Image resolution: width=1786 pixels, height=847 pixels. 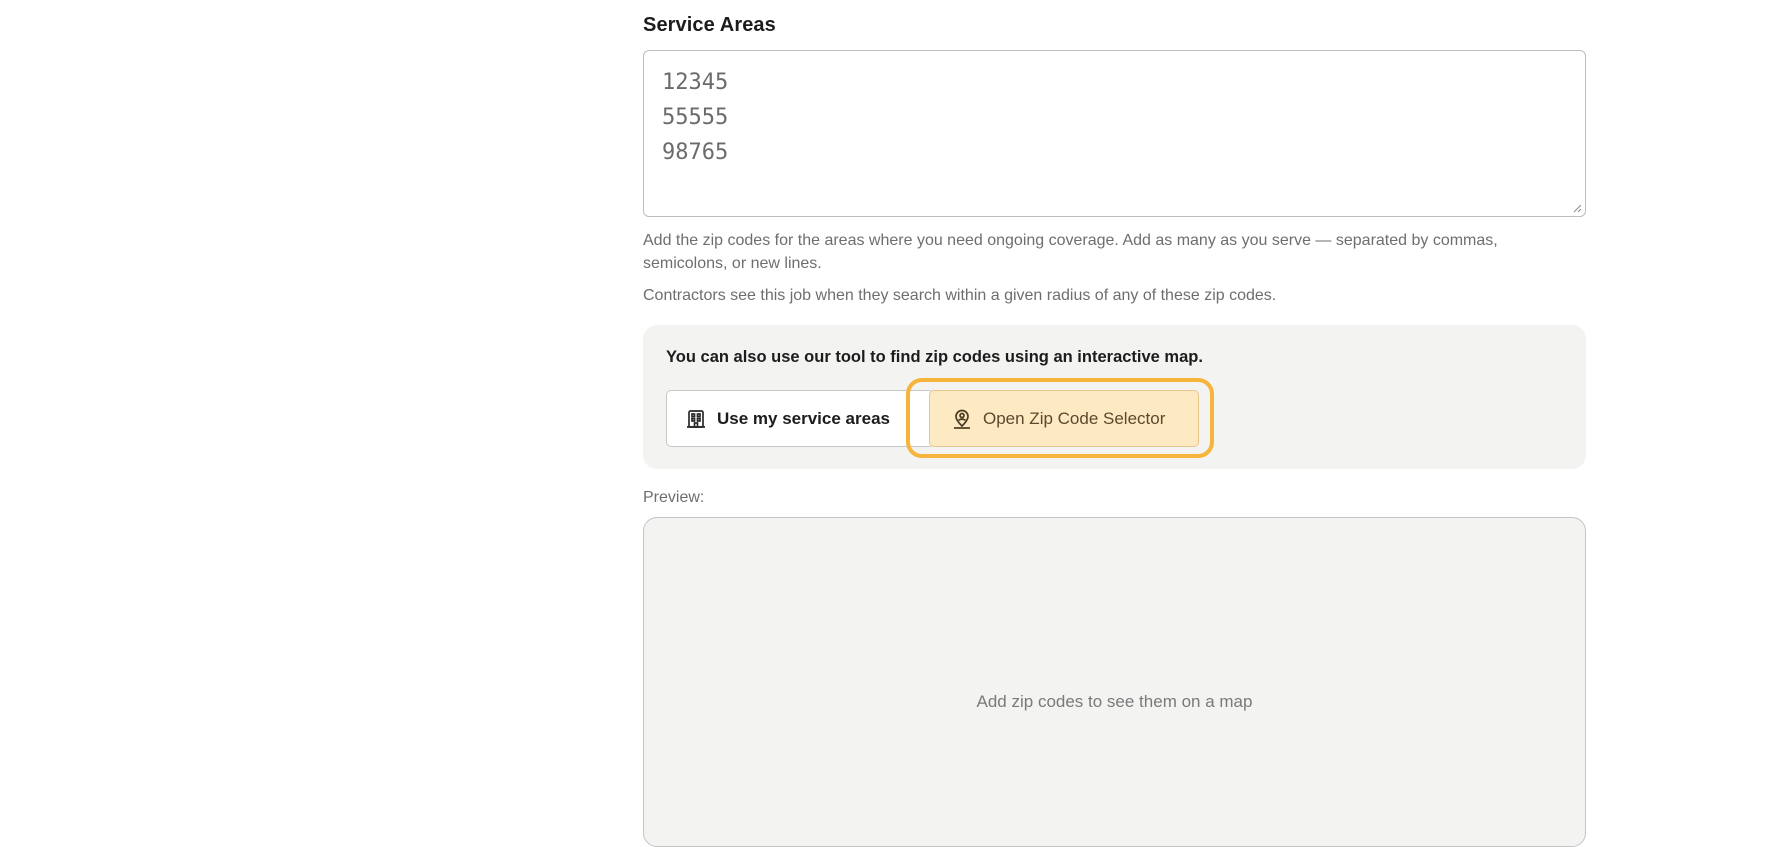 What do you see at coordinates (696, 419) in the screenshot?
I see `building-icon` at bounding box center [696, 419].